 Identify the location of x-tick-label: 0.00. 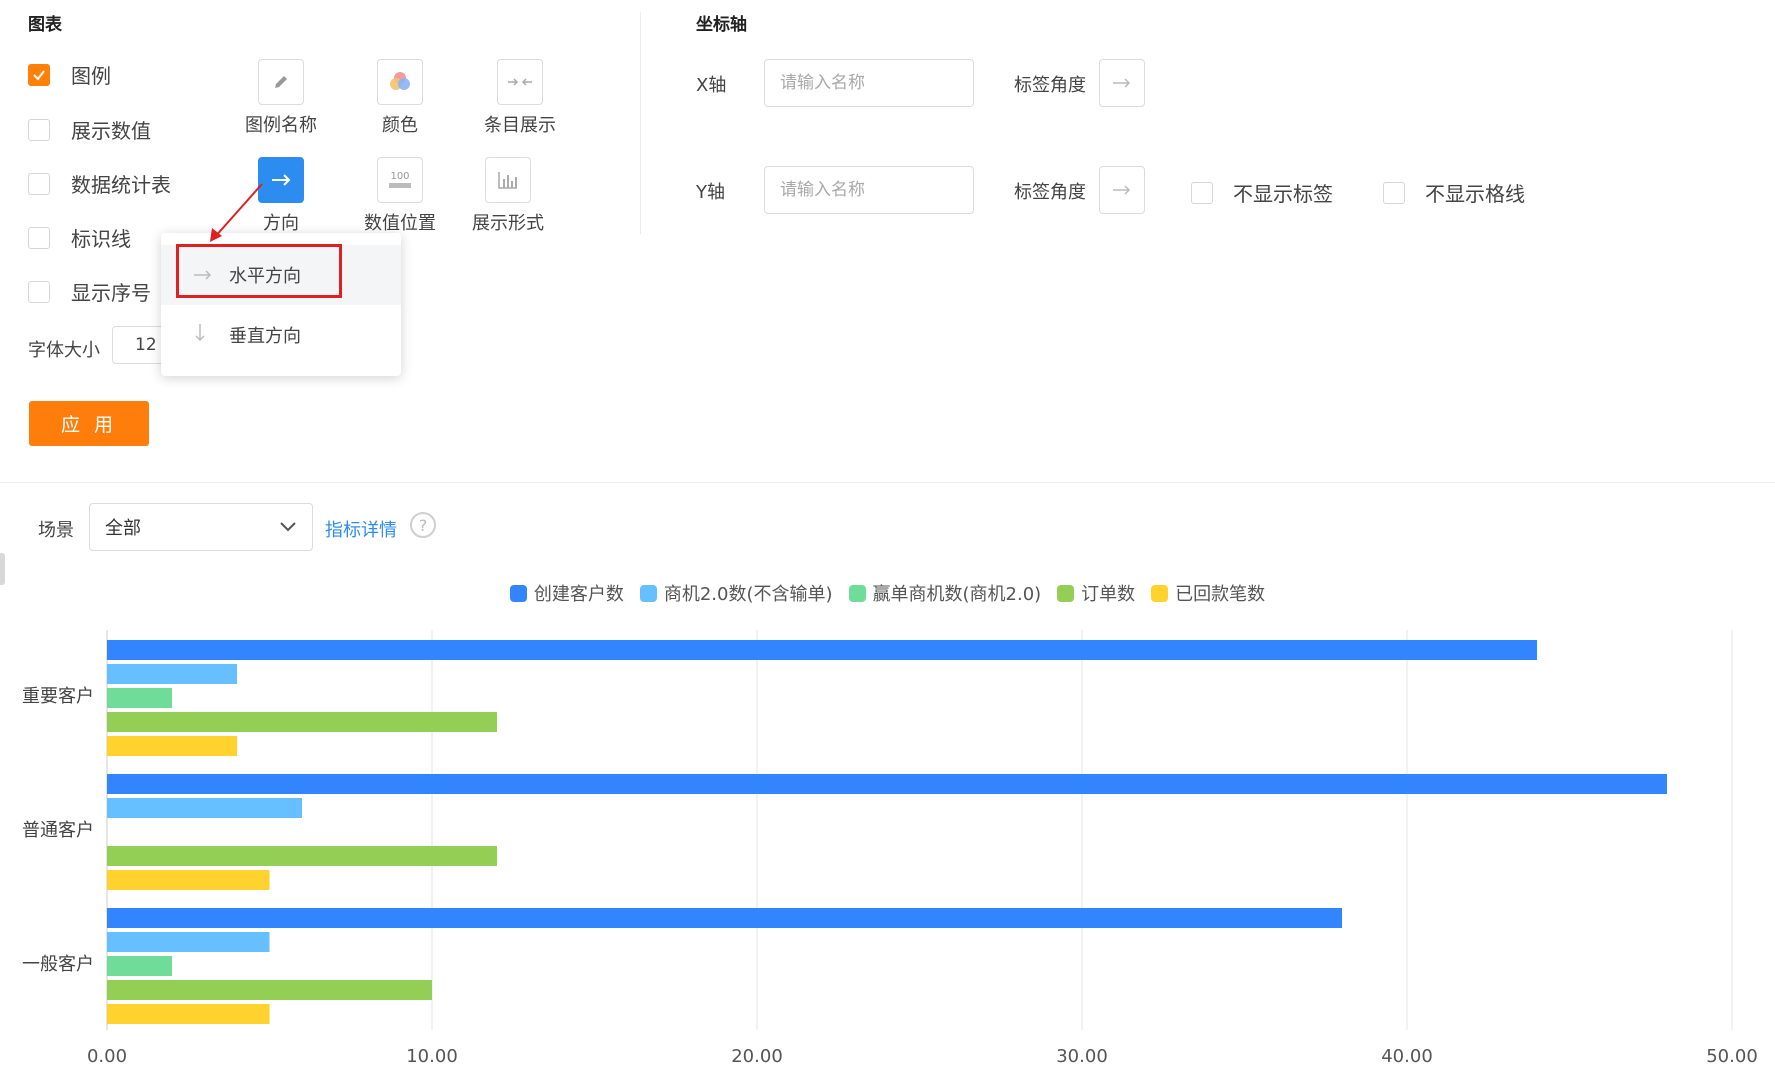
(107, 1056).